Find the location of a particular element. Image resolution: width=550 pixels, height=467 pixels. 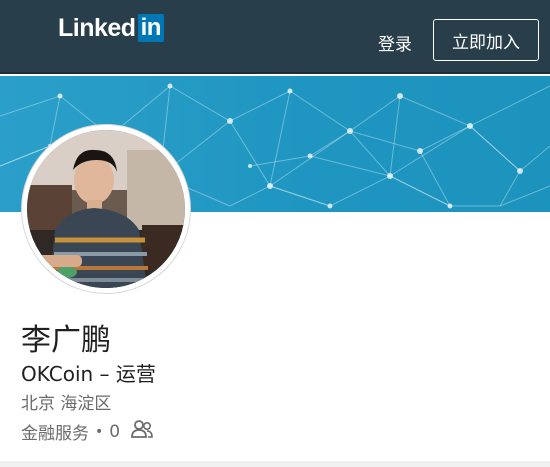

person-photo-illustration is located at coordinates (106, 209).